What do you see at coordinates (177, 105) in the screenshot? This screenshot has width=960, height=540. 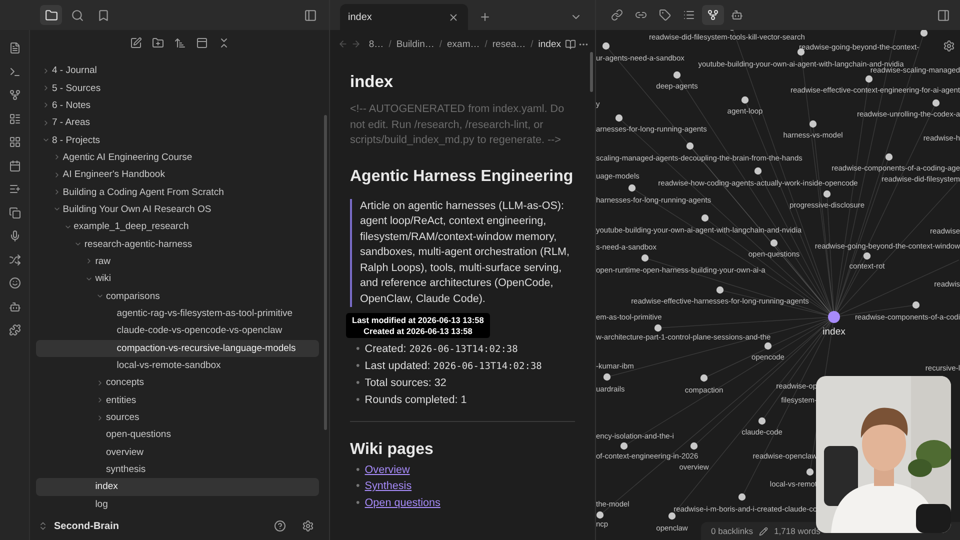 I see `folder-item: 6 - Notes` at bounding box center [177, 105].